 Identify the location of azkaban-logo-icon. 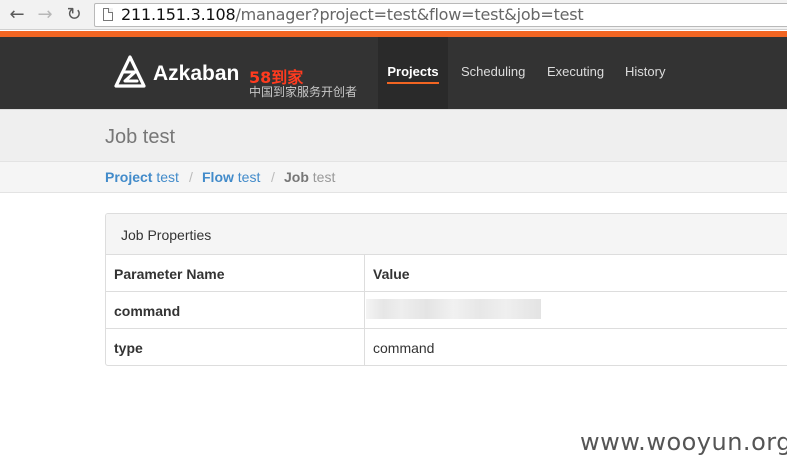
(130, 72).